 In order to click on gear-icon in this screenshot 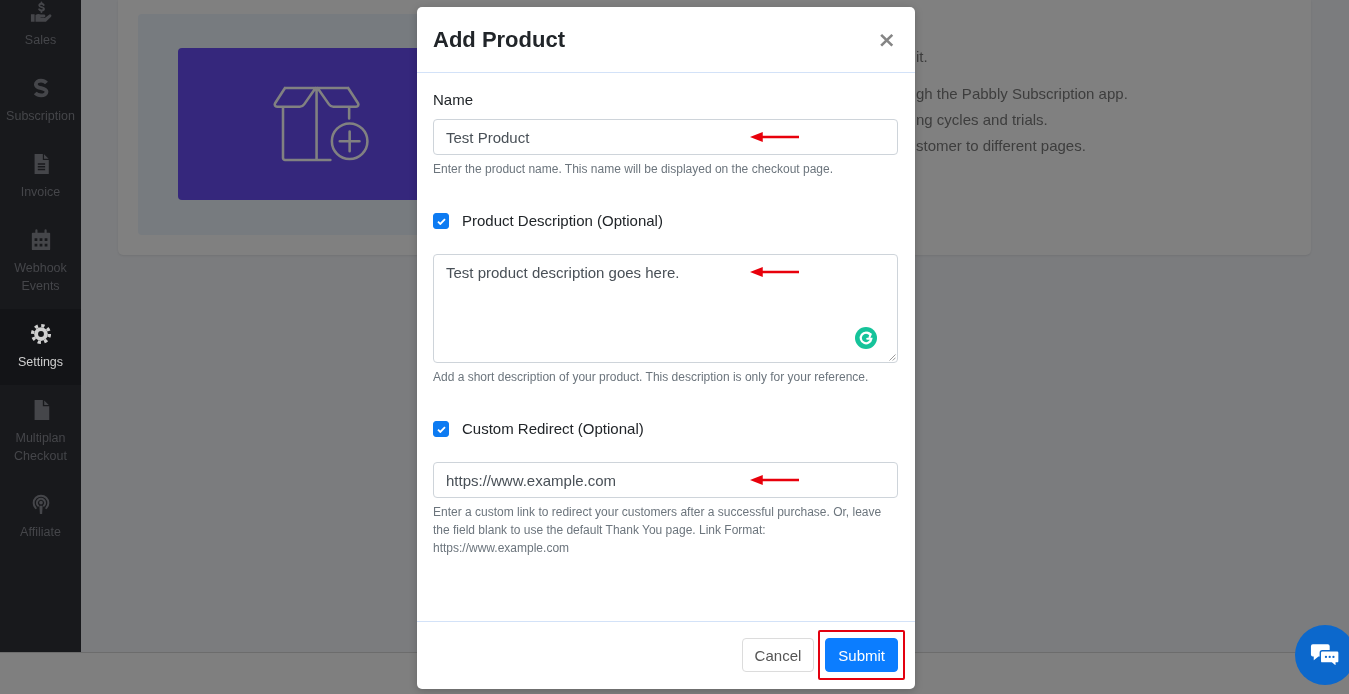, I will do `click(40, 334)`.